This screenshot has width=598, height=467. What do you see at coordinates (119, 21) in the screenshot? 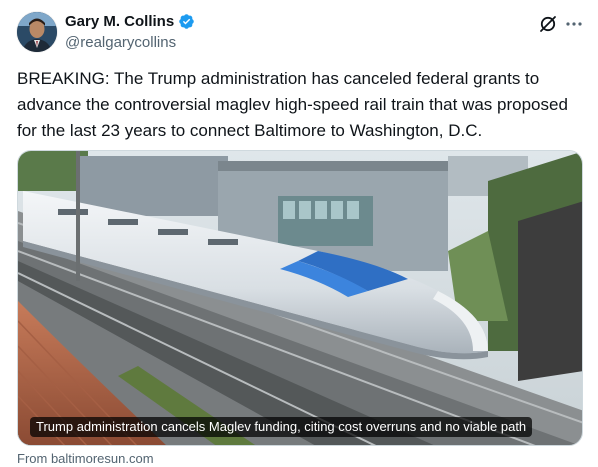
I see `display-name: Gary M. Collins` at bounding box center [119, 21].